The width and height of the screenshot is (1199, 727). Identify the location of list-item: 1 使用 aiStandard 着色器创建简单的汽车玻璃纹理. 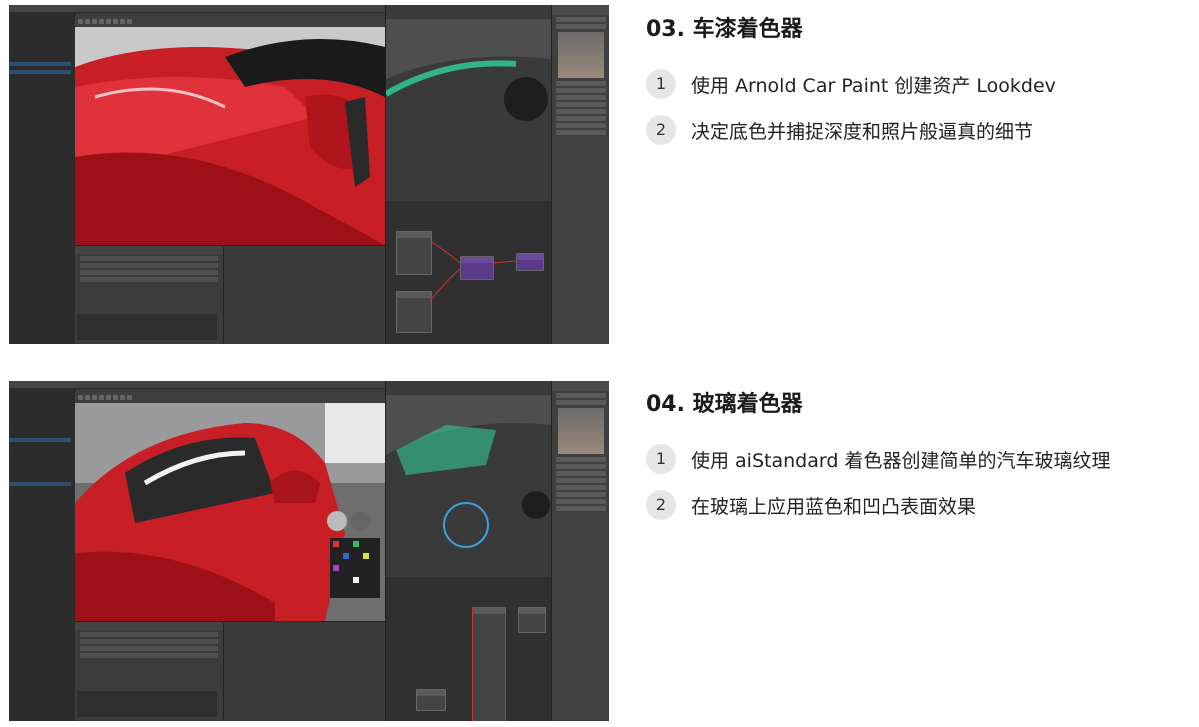
(878, 459).